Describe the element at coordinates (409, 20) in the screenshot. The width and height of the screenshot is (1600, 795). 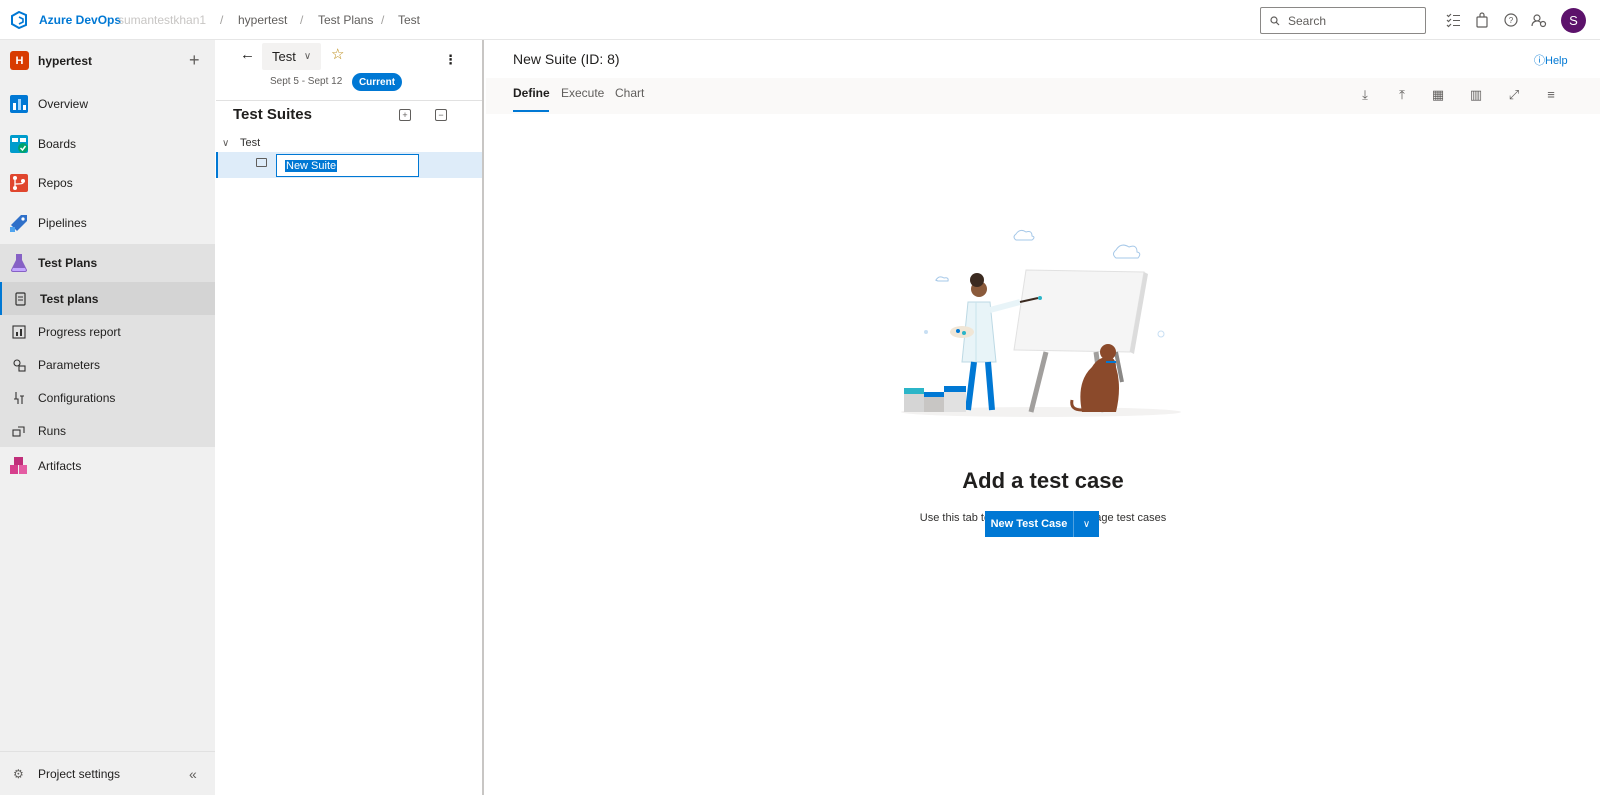
I see `breadcrumb-test: Test` at that location.